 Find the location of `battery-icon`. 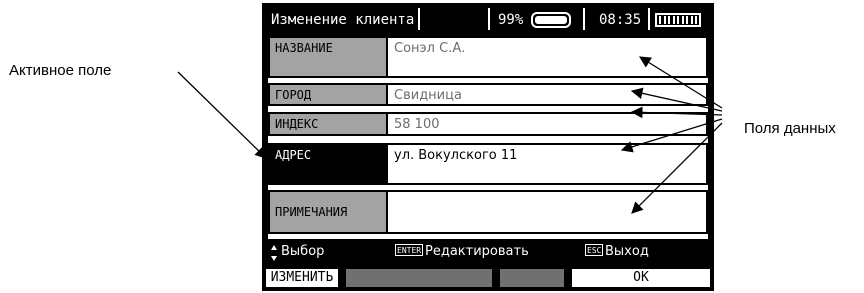

battery-icon is located at coordinates (551, 20).